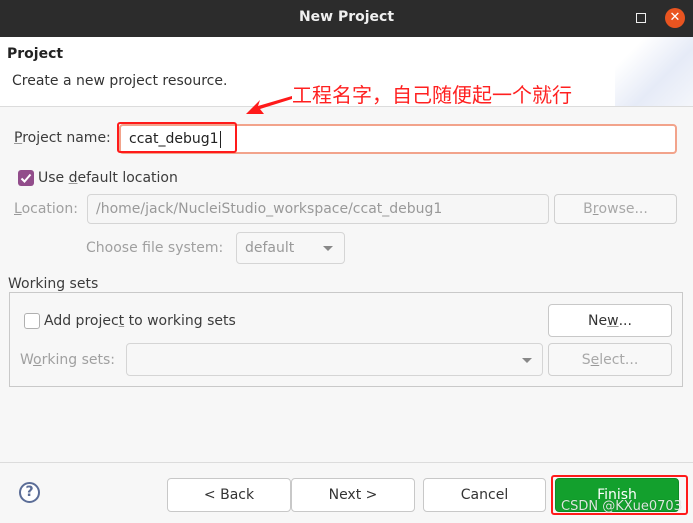 The image size is (693, 523). What do you see at coordinates (67, 360) in the screenshot?
I see `working-sets-label: Working sets:` at bounding box center [67, 360].